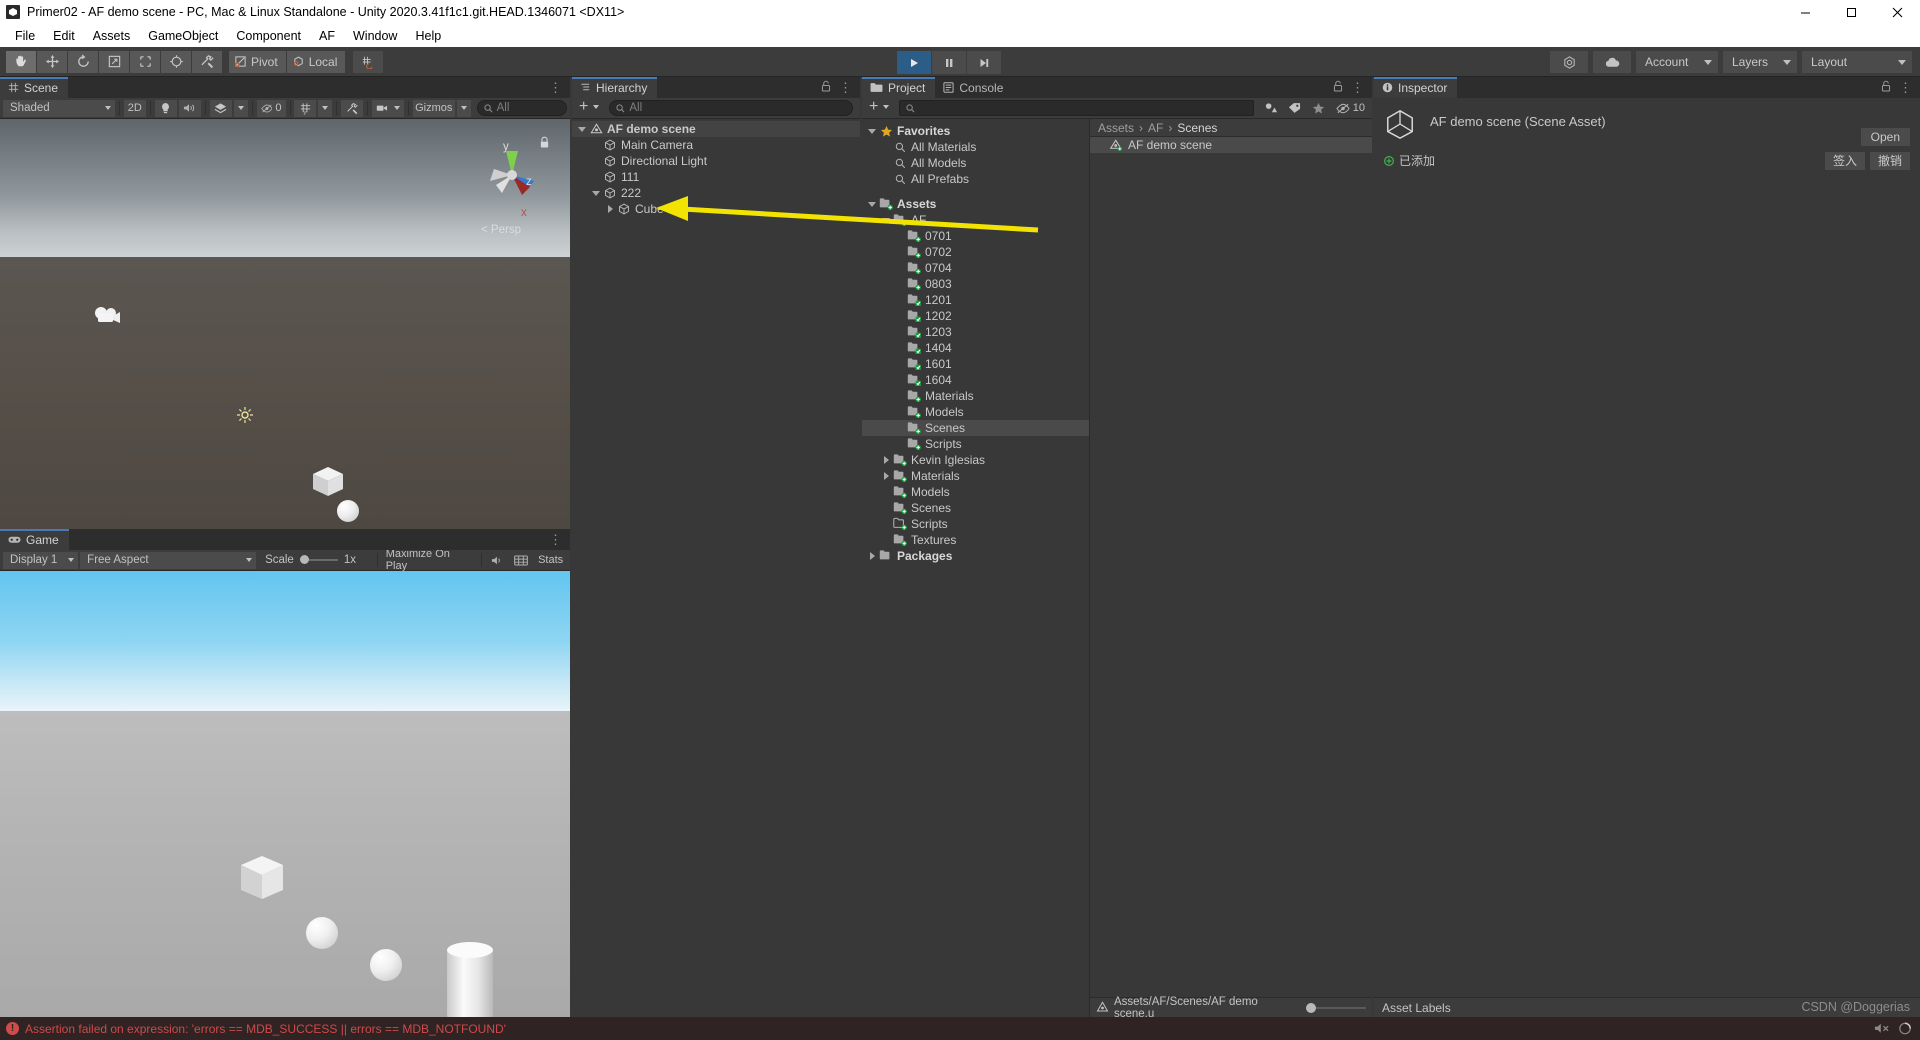 The image size is (1920, 1040). I want to click on scale-slider, so click(318, 560).